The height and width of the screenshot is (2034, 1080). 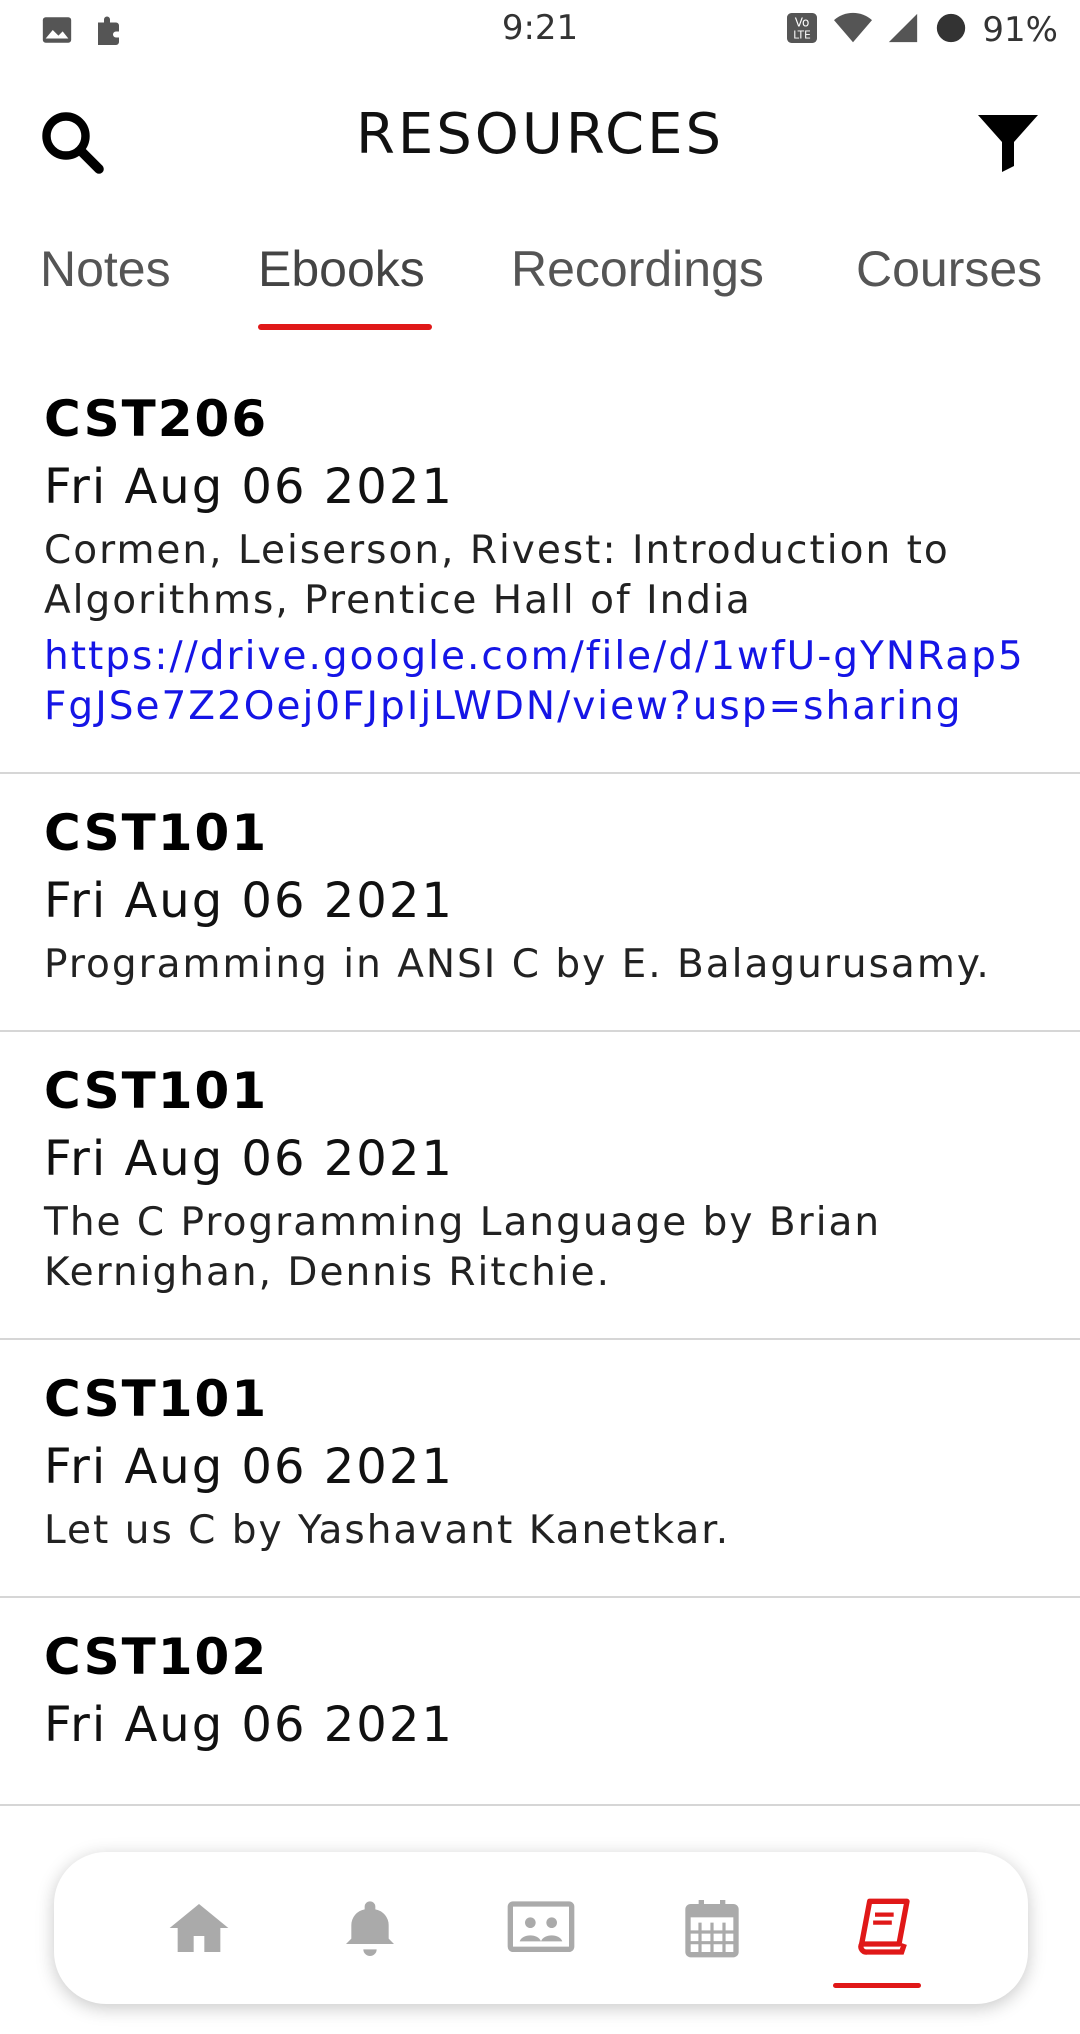 I want to click on volte-icon: Vo LTE, so click(x=802, y=30).